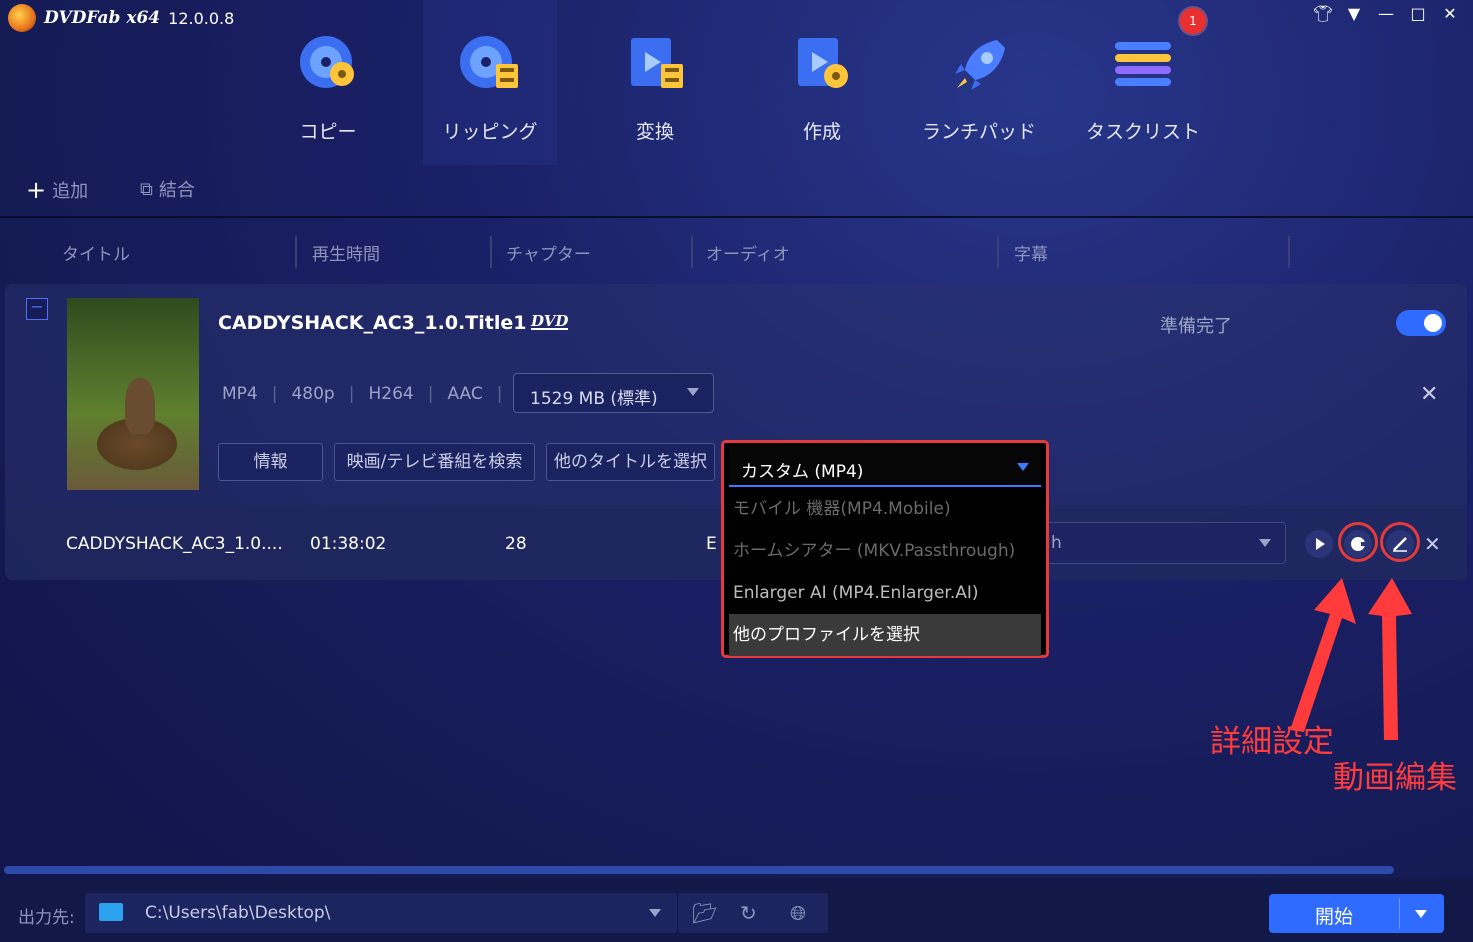 The width and height of the screenshot is (1473, 942). I want to click on row-audio: E, so click(711, 544).